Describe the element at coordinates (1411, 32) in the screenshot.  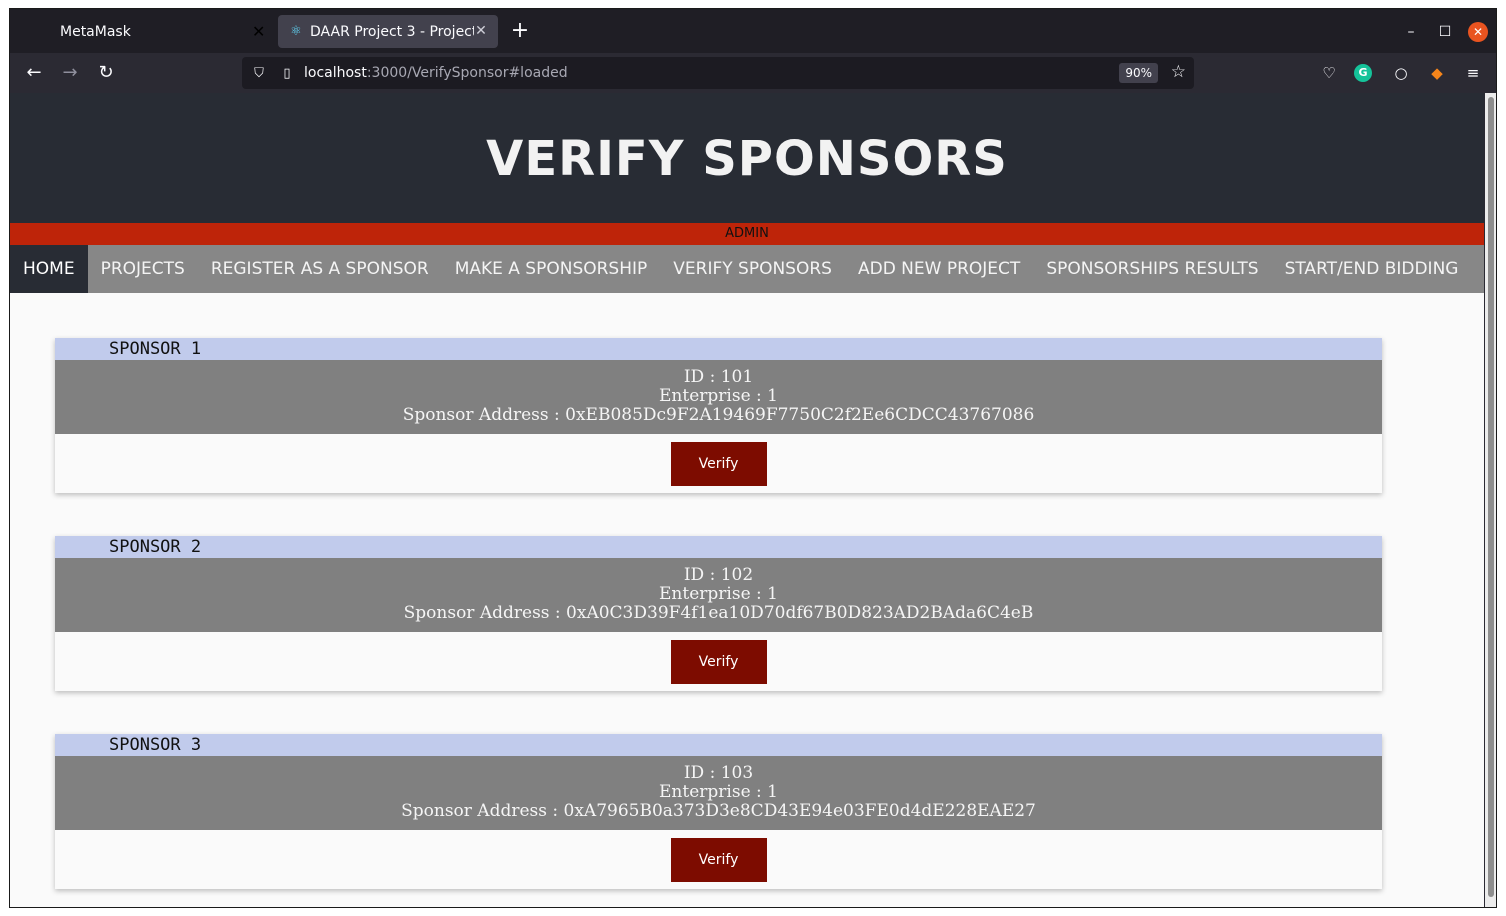
I see `minimize-icon: –` at that location.